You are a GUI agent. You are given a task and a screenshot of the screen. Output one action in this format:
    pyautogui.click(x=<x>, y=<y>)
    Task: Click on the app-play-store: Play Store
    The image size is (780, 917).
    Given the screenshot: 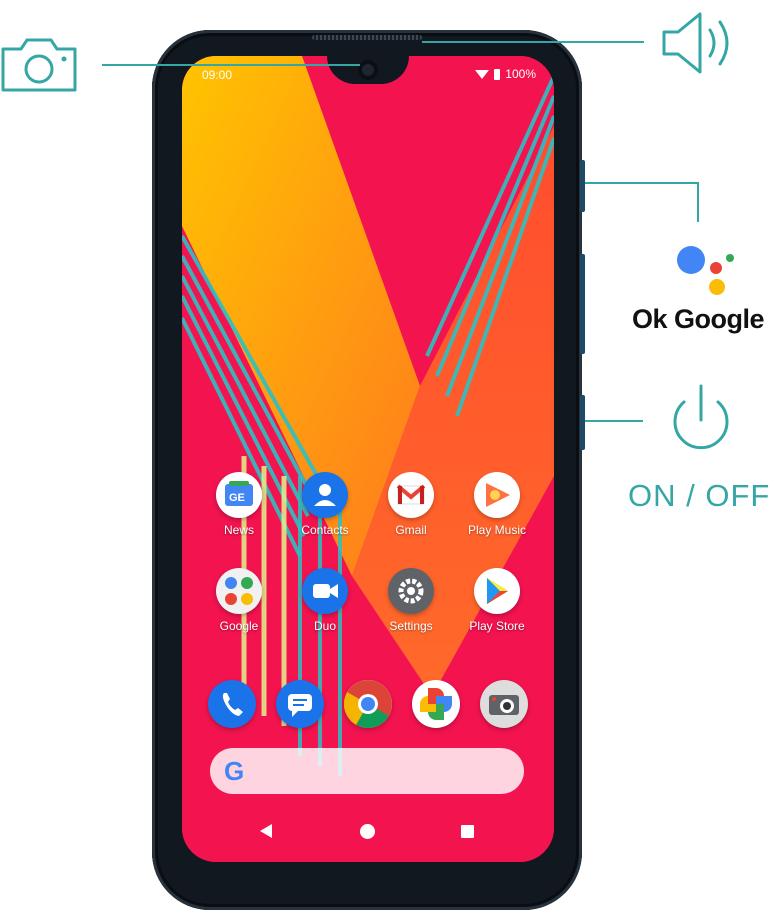 What is the action you would take?
    pyautogui.click(x=497, y=600)
    